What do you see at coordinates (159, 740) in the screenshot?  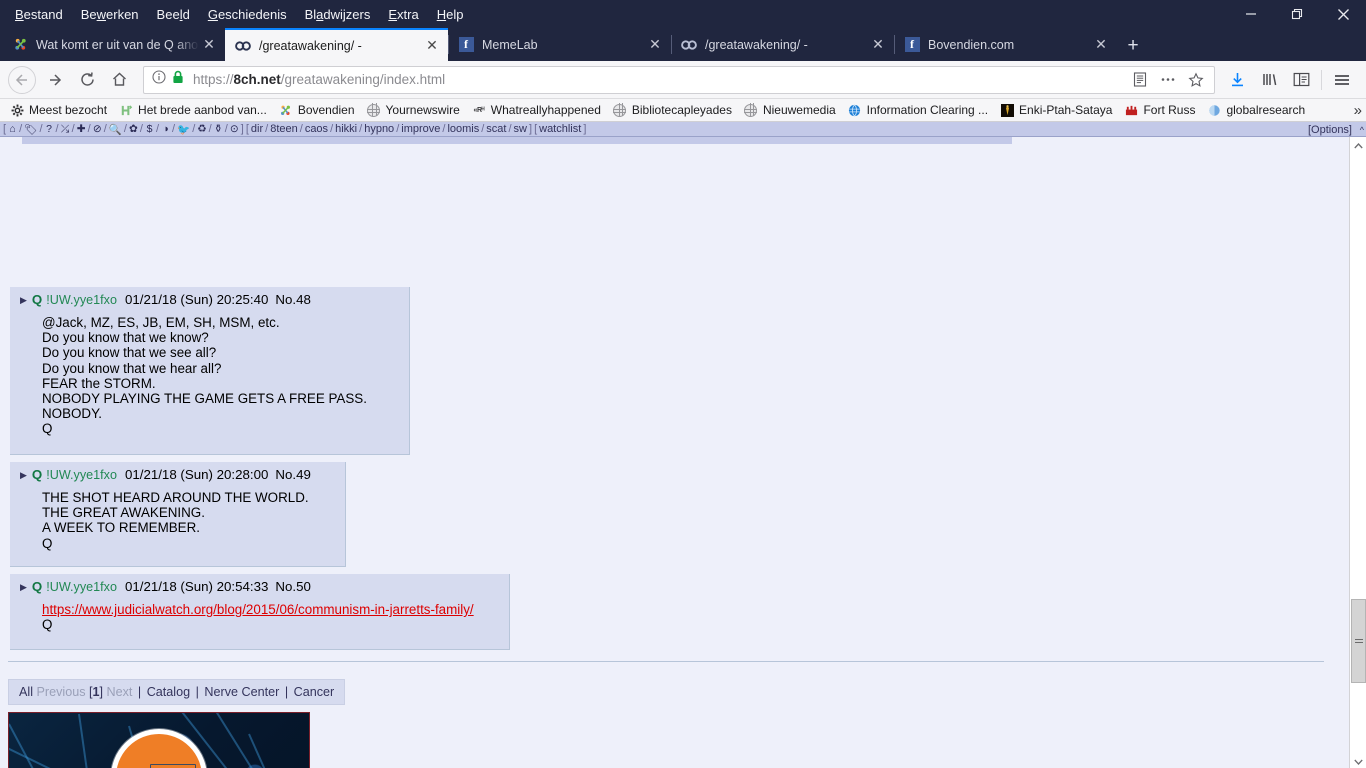 I see `vpn-banner-ad: EASIEST VPN EVER` at bounding box center [159, 740].